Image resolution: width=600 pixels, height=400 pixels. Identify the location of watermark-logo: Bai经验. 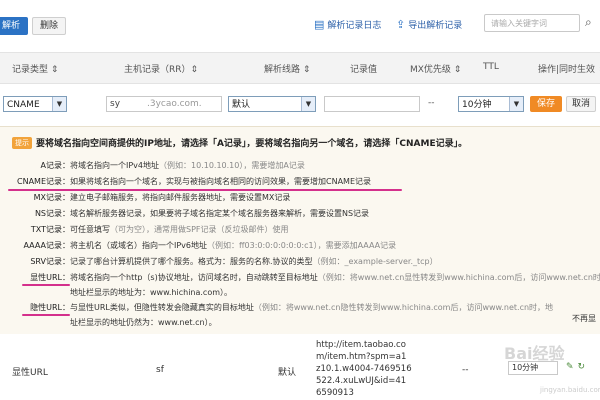
(534, 353).